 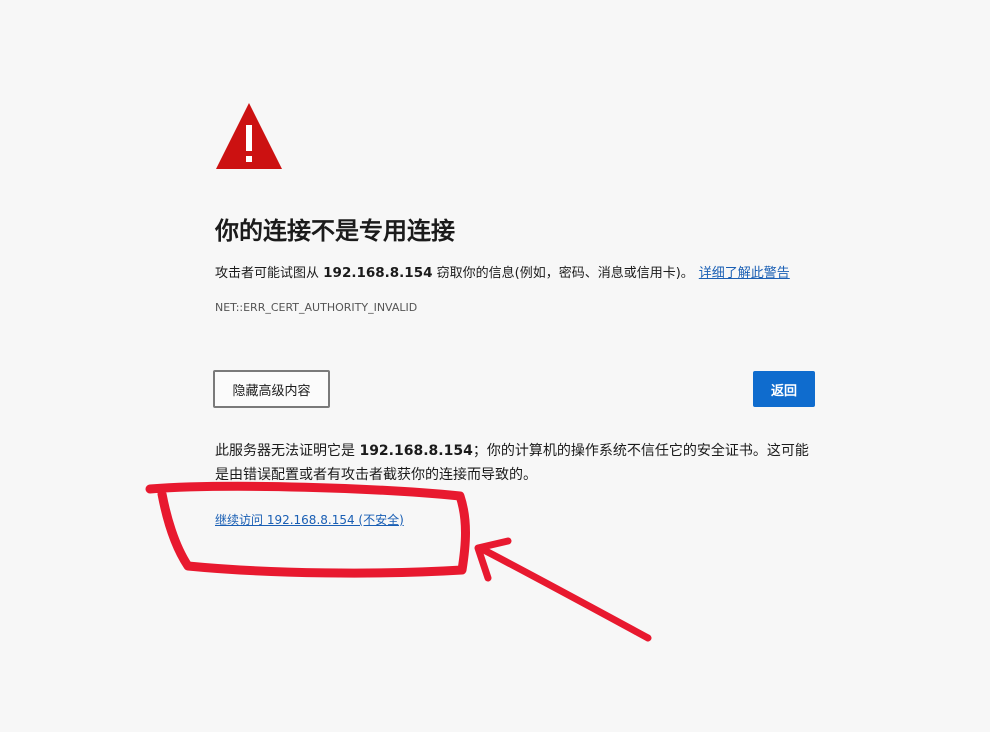 What do you see at coordinates (493, 559) in the screenshot?
I see `annotation-arrow-head` at bounding box center [493, 559].